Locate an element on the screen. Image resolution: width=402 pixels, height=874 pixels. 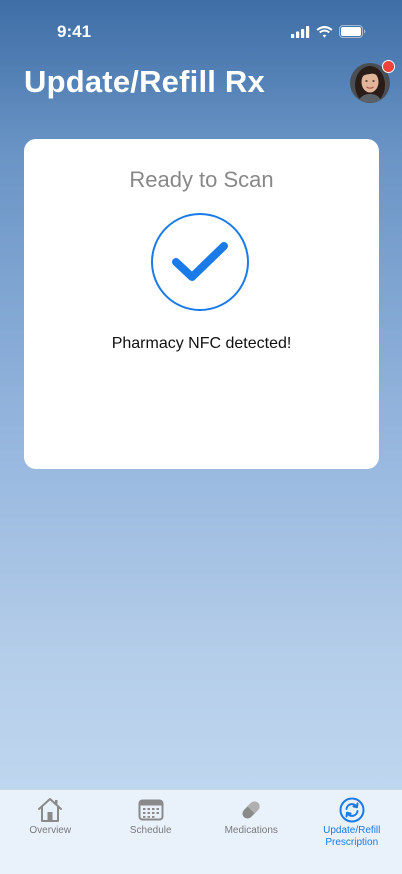
cellular-signal-icon is located at coordinates (300, 34).